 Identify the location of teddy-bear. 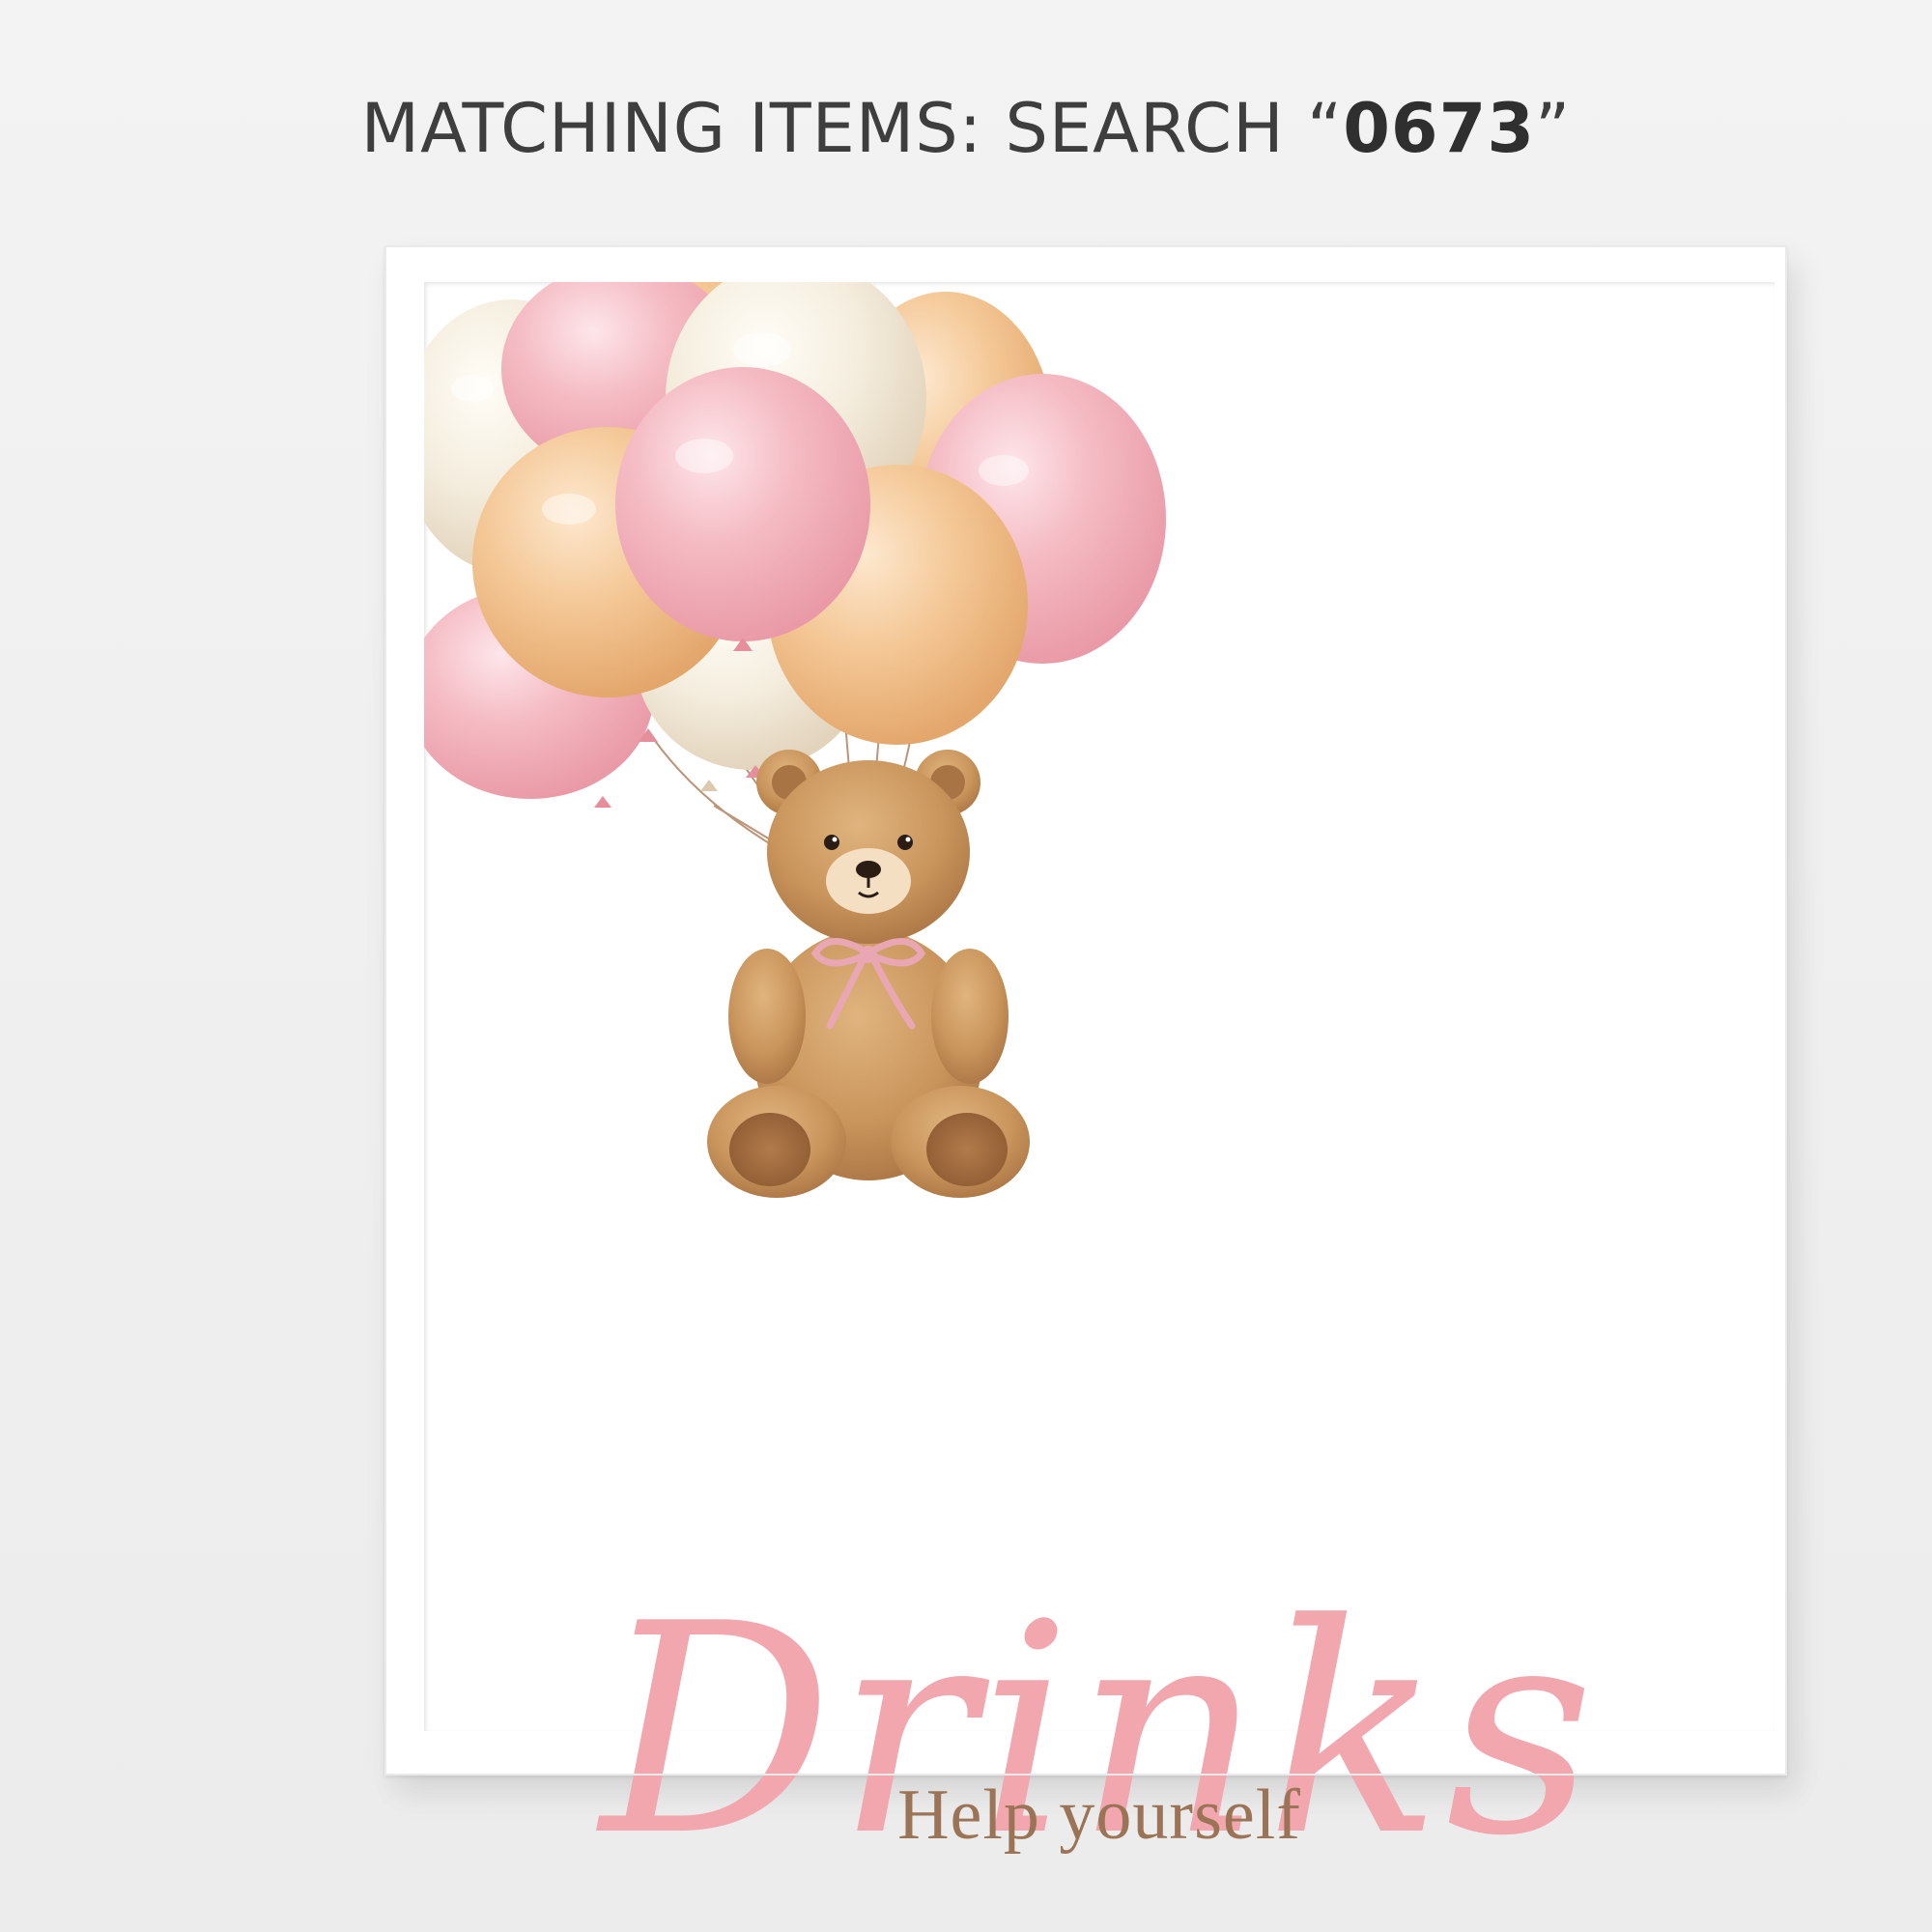
(868, 974).